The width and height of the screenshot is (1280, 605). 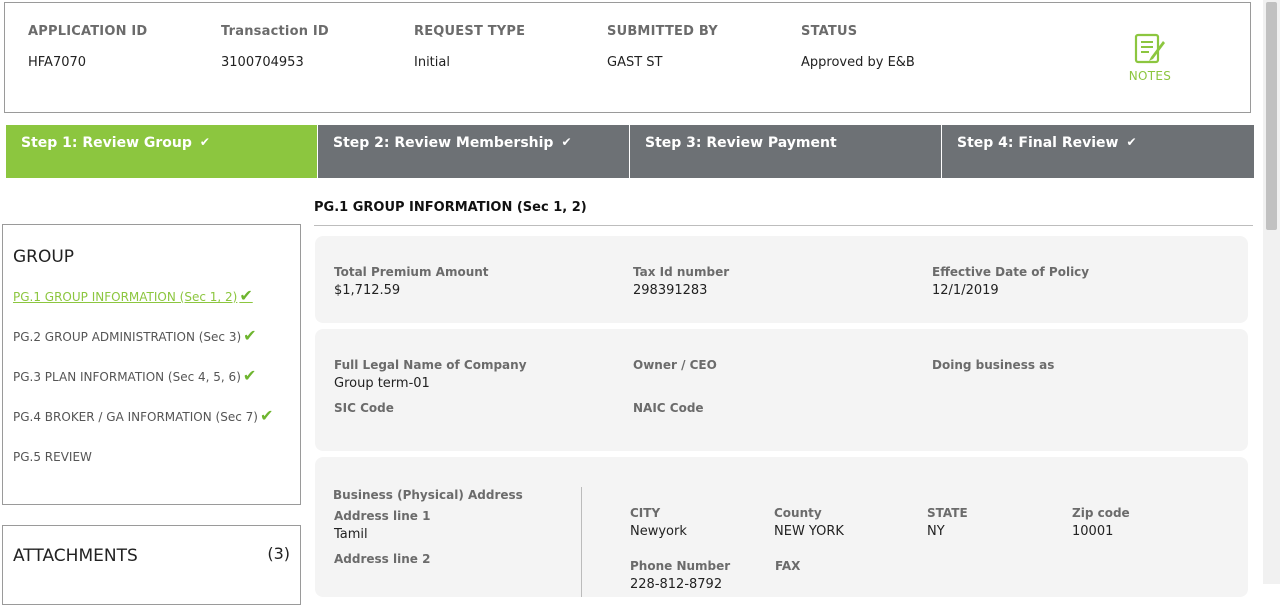 What do you see at coordinates (1093, 531) in the screenshot?
I see `field-value: 10001` at bounding box center [1093, 531].